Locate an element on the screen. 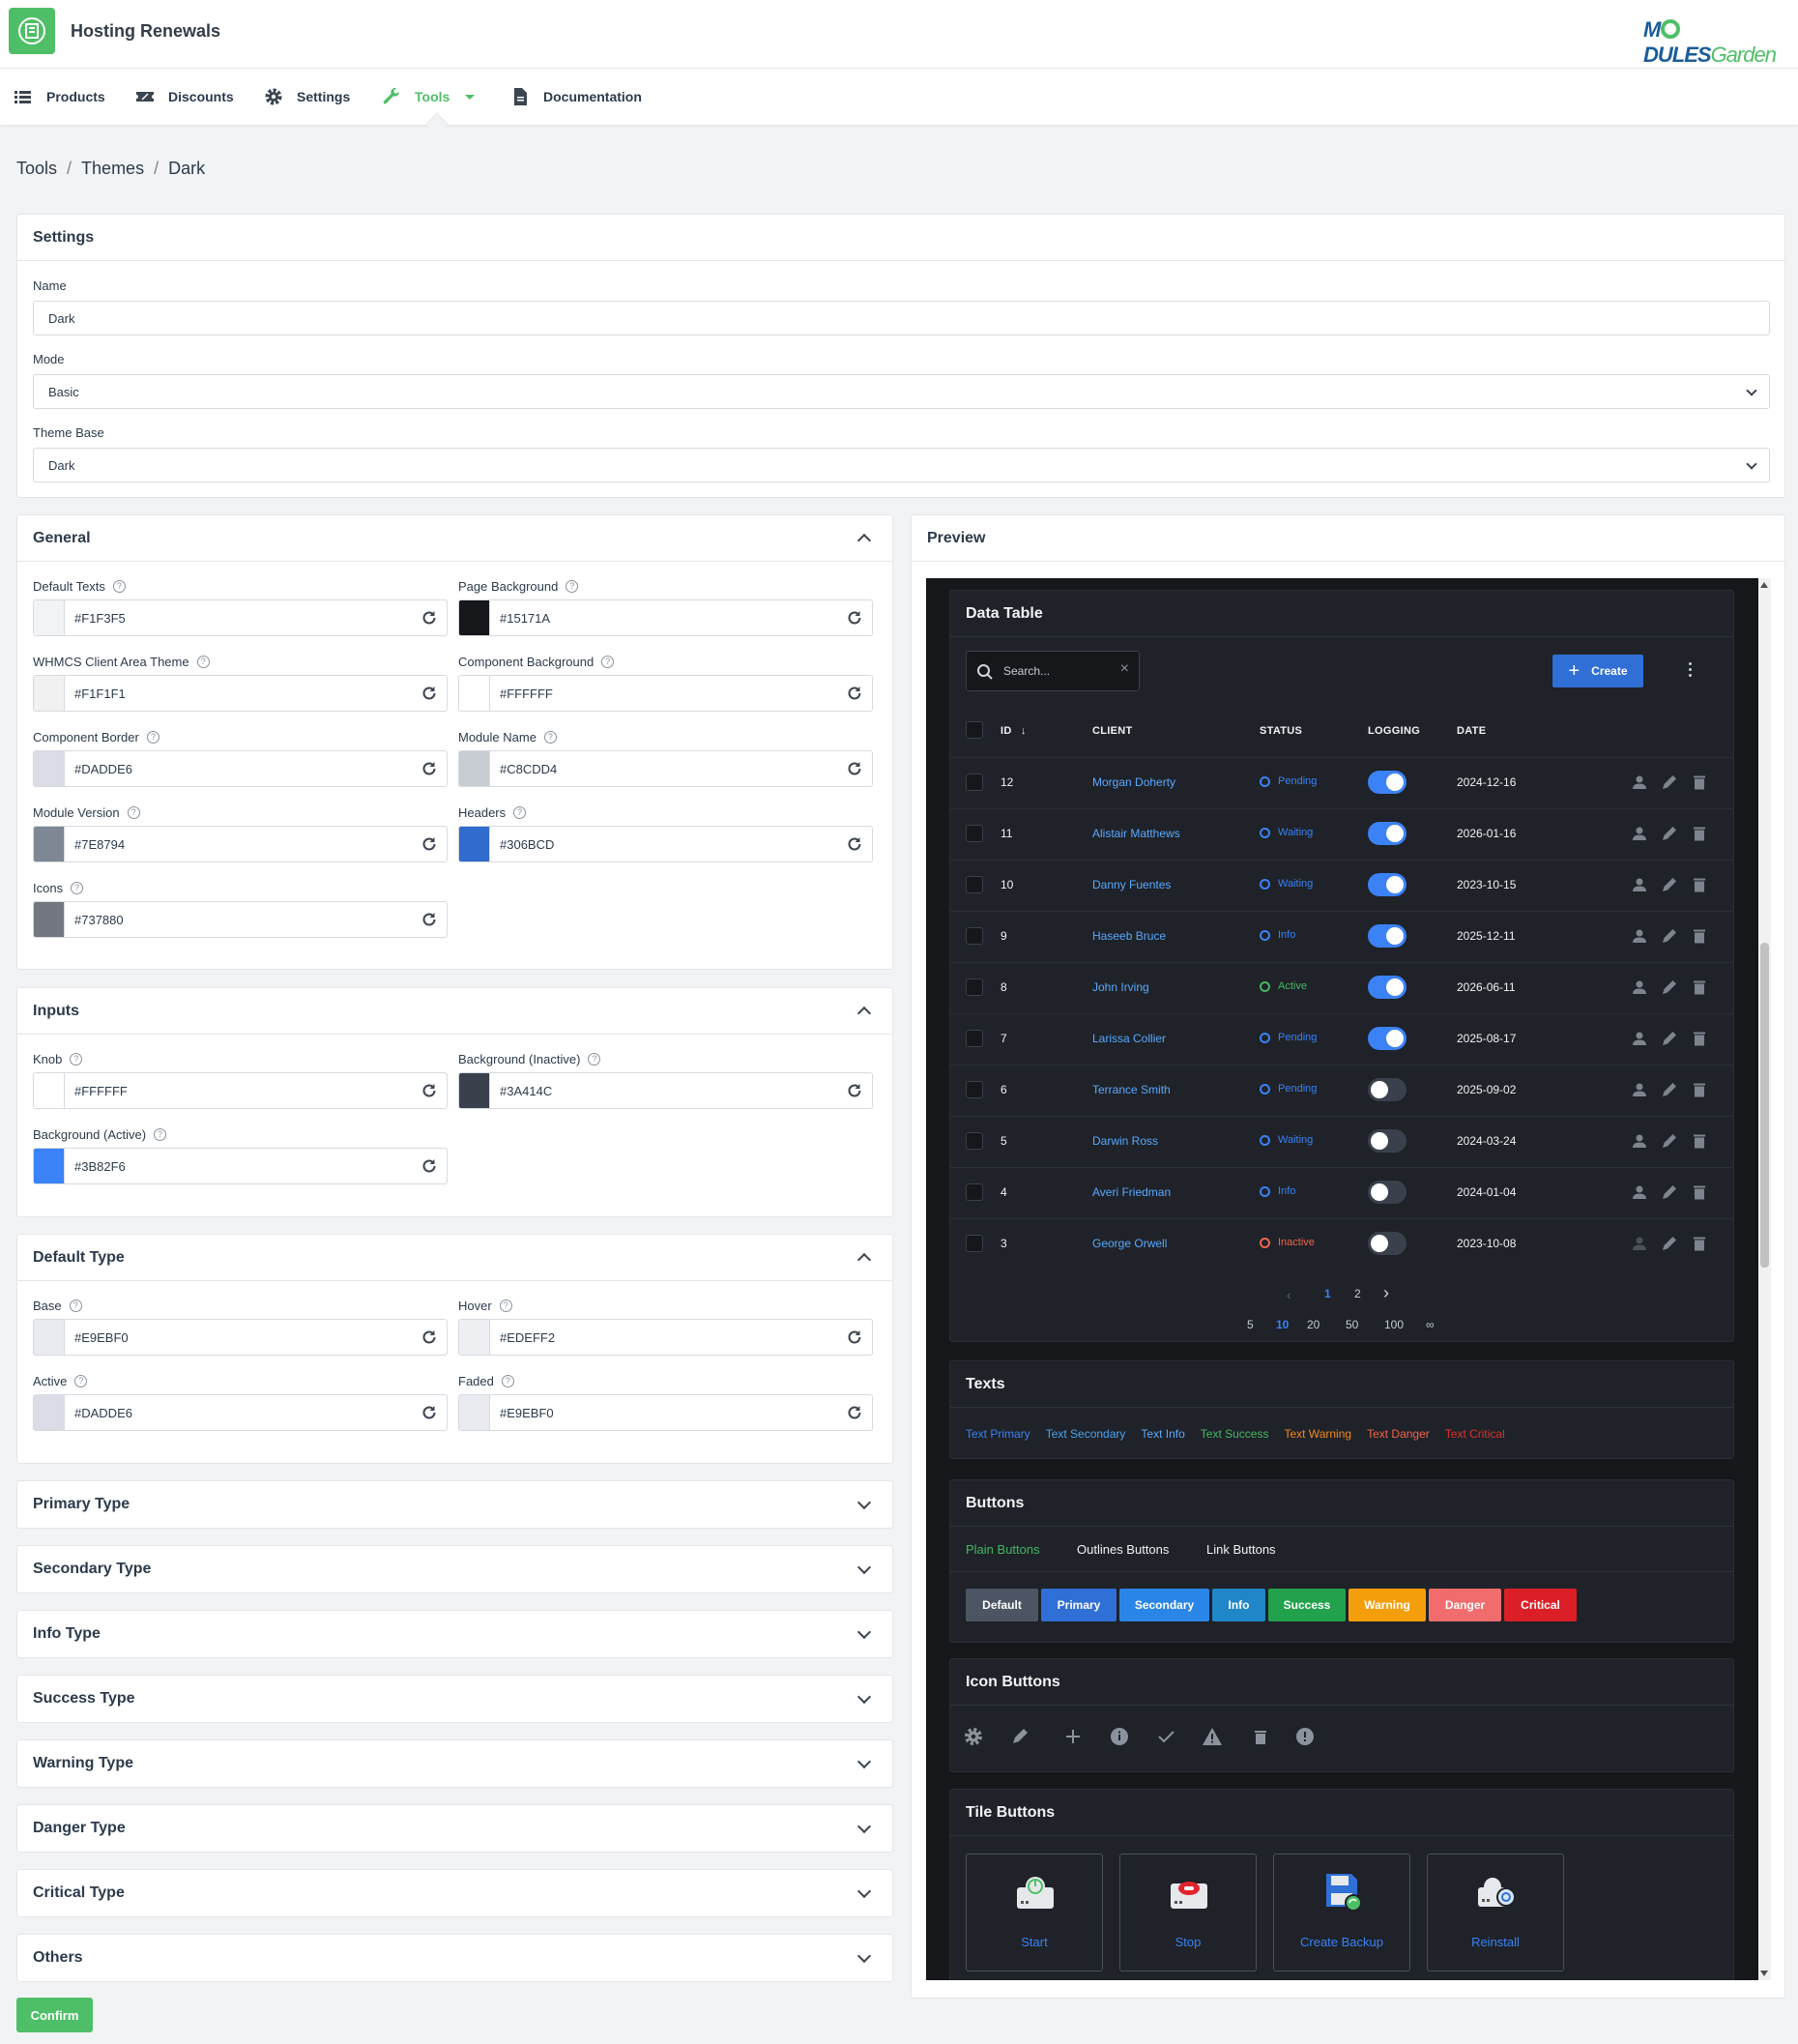 Image resolution: width=1798 pixels, height=2044 pixels. nav-documentation: Documentation is located at coordinates (576, 97).